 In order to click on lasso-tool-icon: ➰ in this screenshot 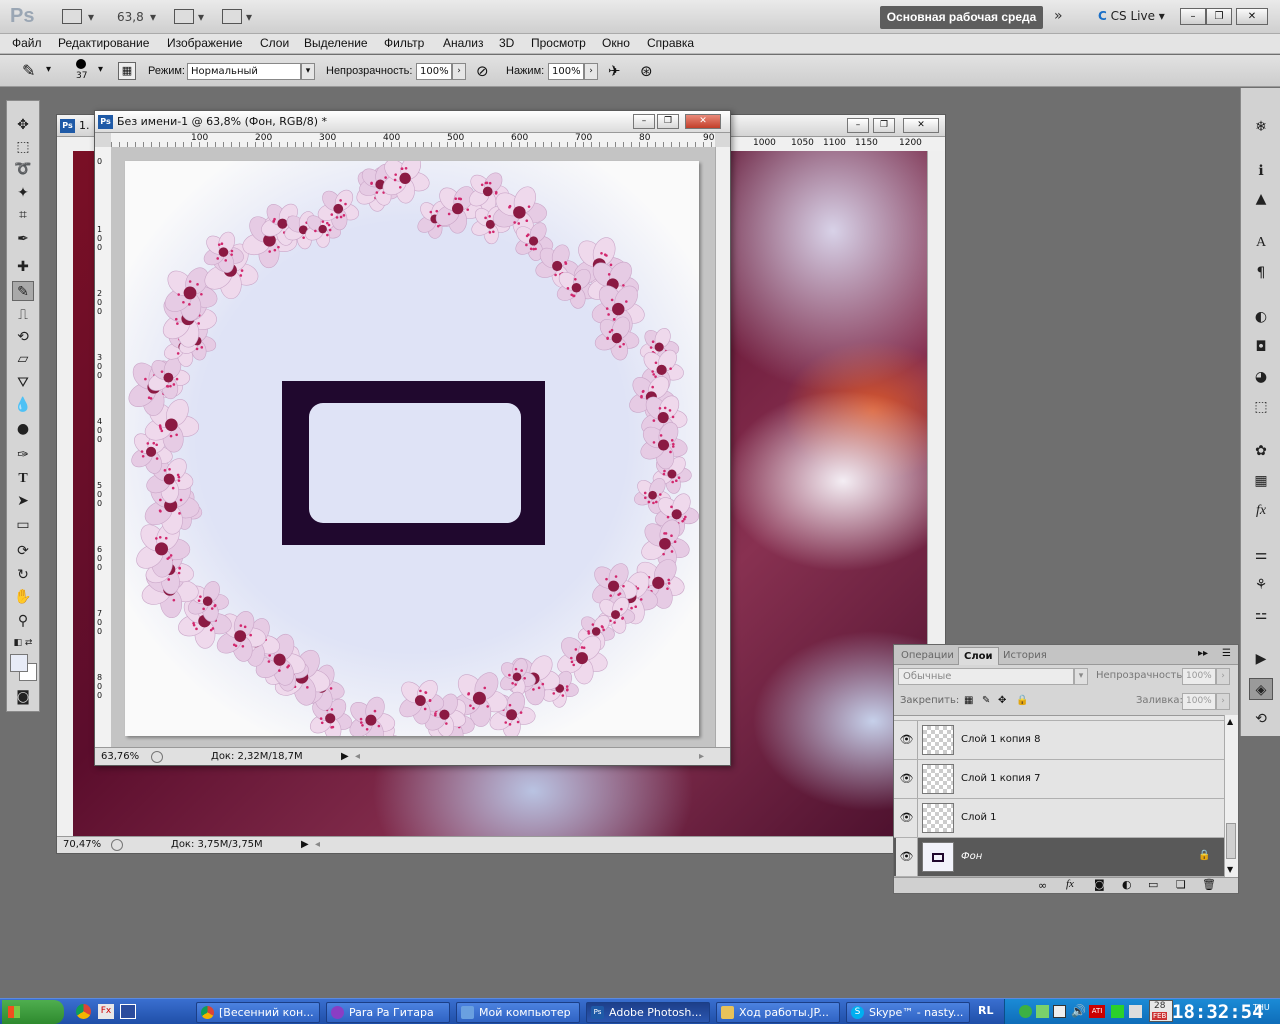, I will do `click(23, 169)`.